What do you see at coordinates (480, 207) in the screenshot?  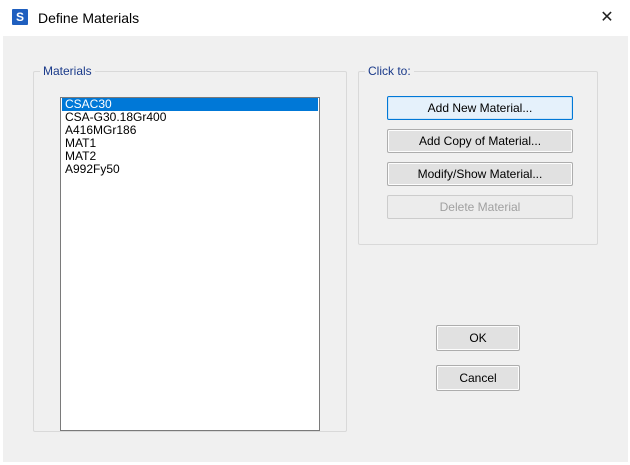 I see `delete-material-button: Delete Material` at bounding box center [480, 207].